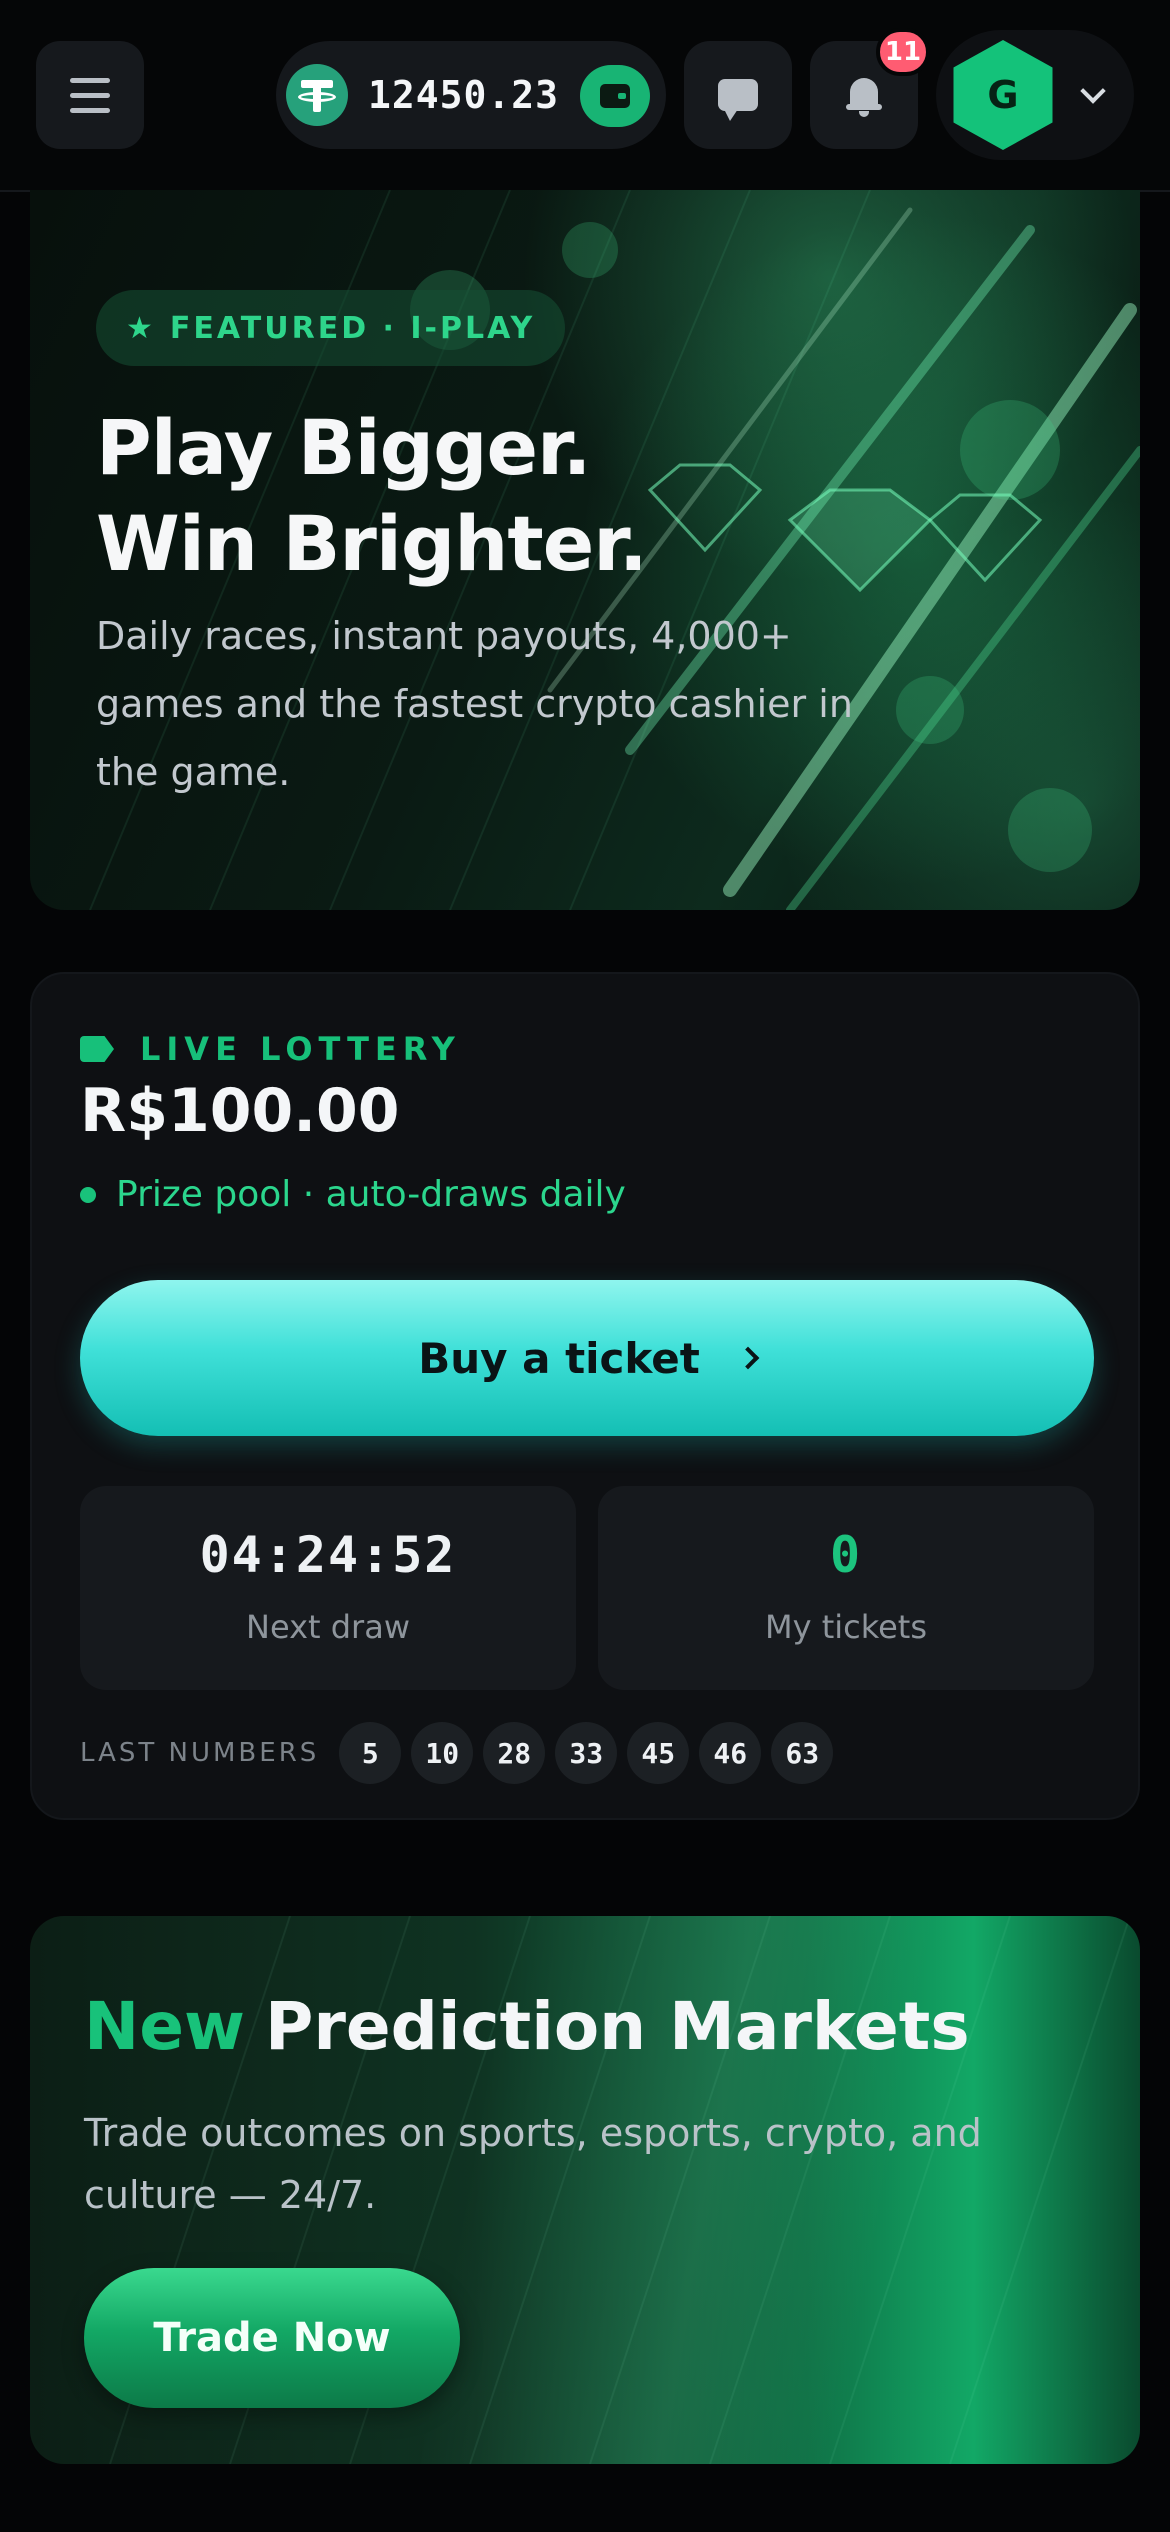 This screenshot has height=2532, width=1170. Describe the element at coordinates (559, 1358) in the screenshot. I see `buy-ticket-label: Buy a ticket` at that location.